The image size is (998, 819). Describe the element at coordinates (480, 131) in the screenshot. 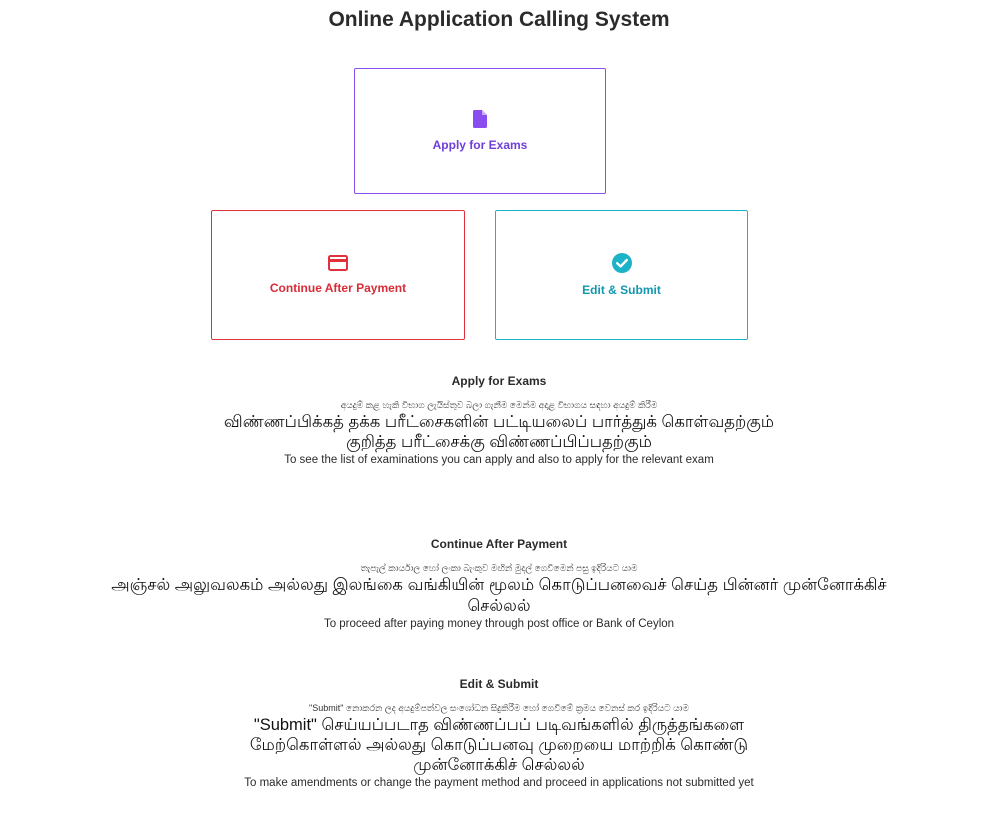

I see `apply-for-exams-card: Apply for Exams` at that location.